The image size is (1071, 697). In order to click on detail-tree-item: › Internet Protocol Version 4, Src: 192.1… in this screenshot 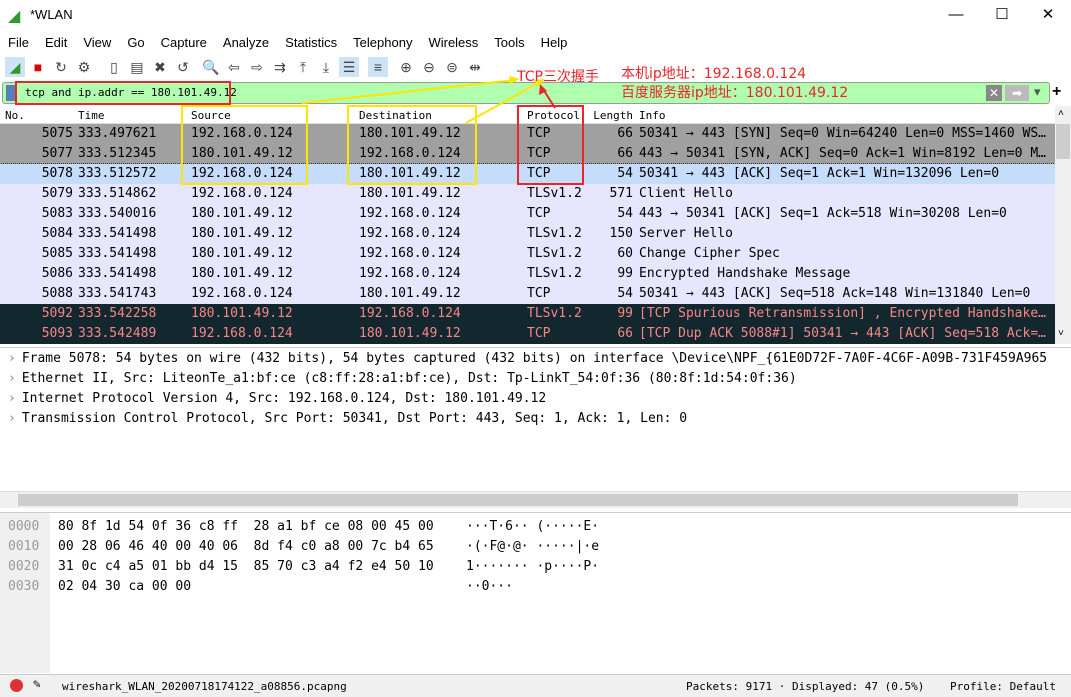, I will do `click(535, 398)`.